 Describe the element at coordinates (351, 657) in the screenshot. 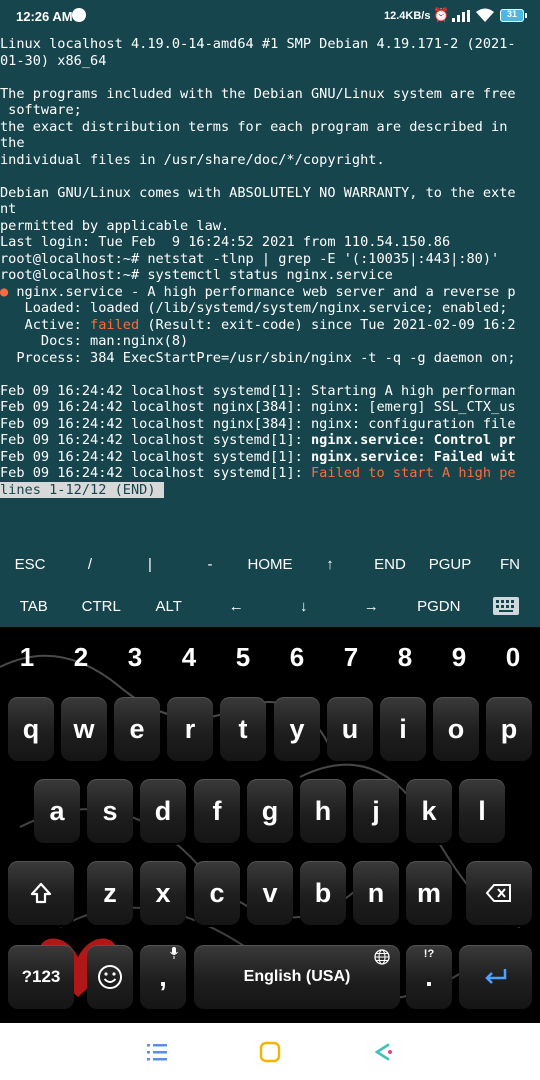

I see `key-7: 7` at that location.